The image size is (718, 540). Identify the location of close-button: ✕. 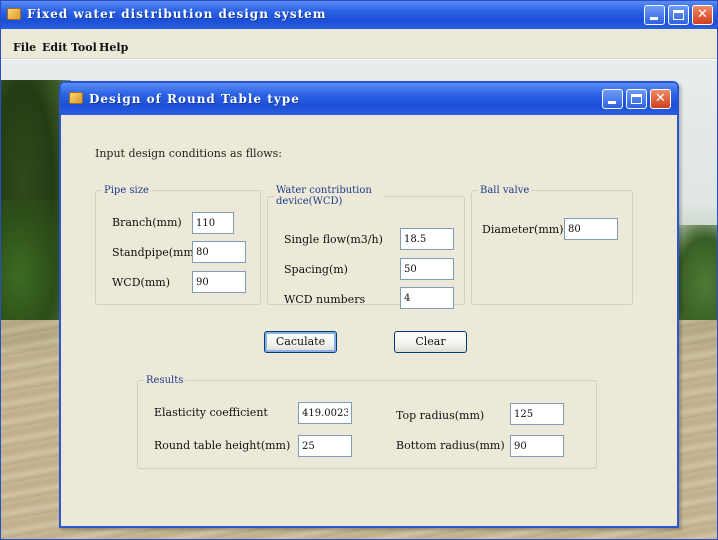
(702, 15).